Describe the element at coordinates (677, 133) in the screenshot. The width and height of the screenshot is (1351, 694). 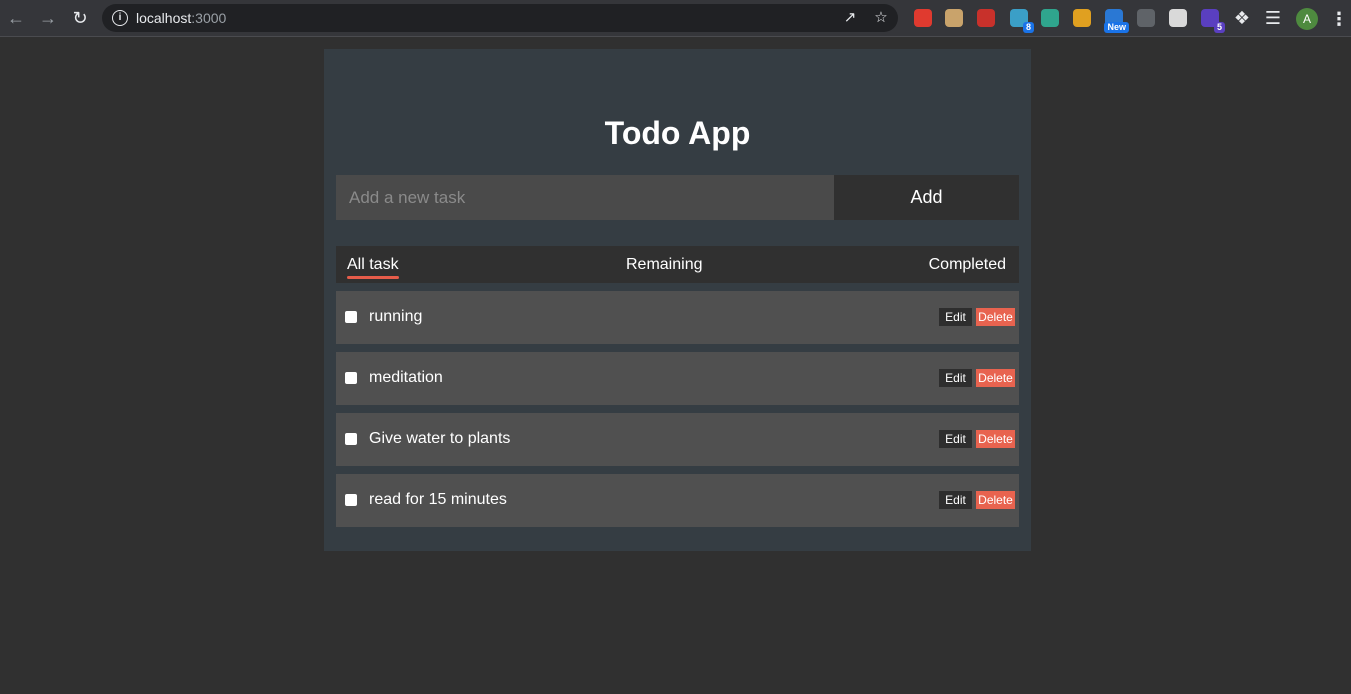
I see `page-title: Todo App` at that location.